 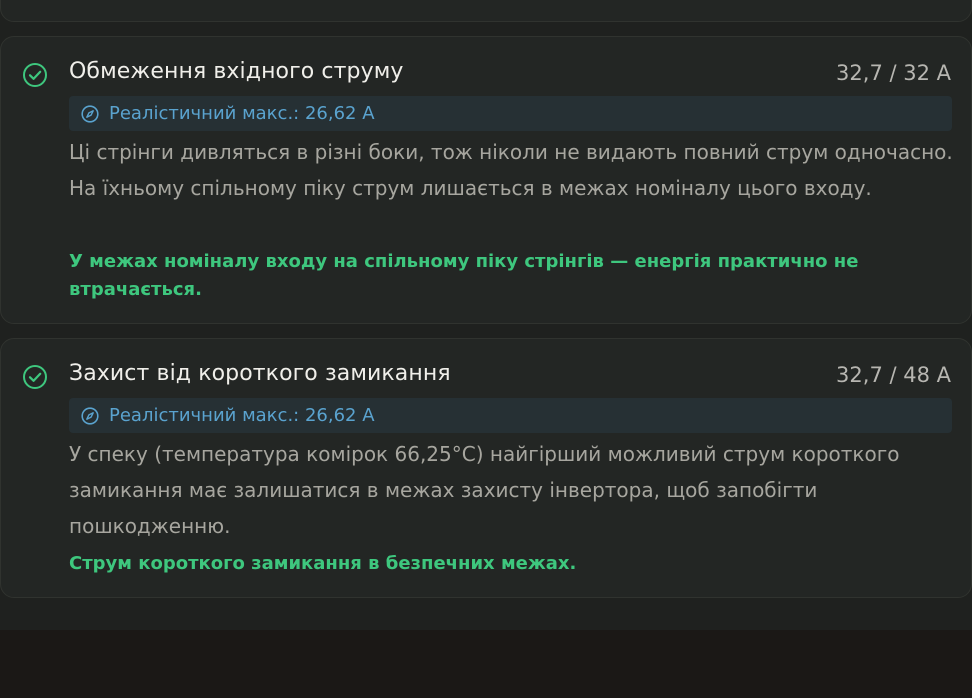 I want to click on check-title: Захист від короткого замикання, so click(x=260, y=373).